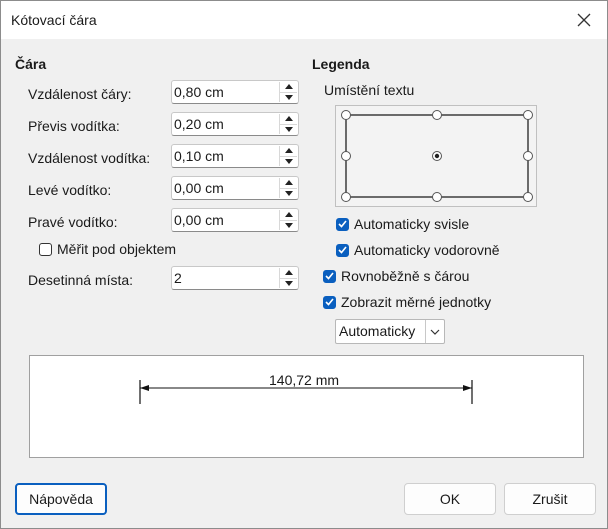 This screenshot has height=529, width=608. I want to click on decimals-spinner: 2, so click(235, 278).